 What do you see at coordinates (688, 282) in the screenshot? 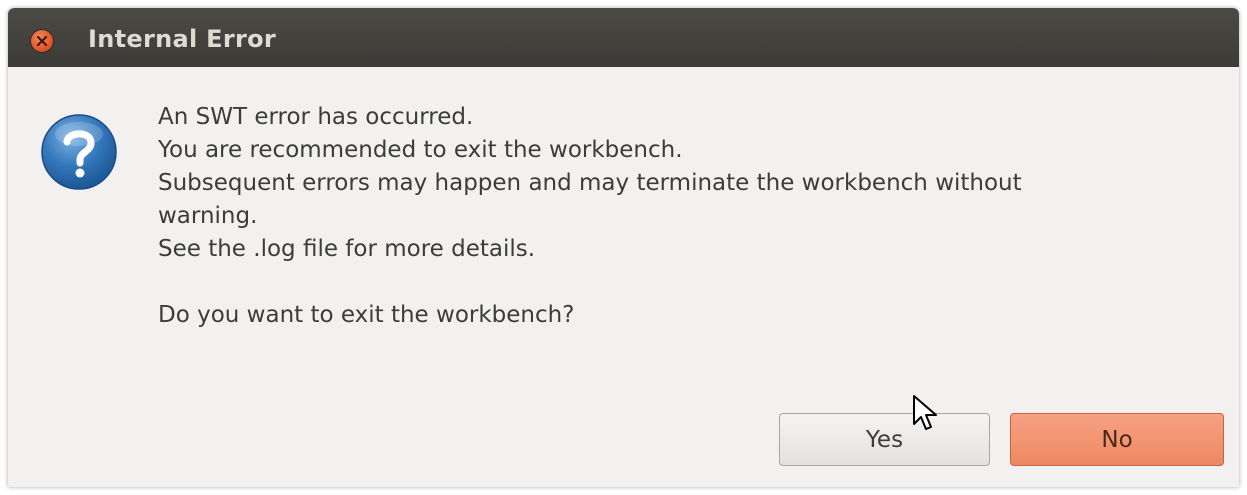
I see `message-spacer` at bounding box center [688, 282].